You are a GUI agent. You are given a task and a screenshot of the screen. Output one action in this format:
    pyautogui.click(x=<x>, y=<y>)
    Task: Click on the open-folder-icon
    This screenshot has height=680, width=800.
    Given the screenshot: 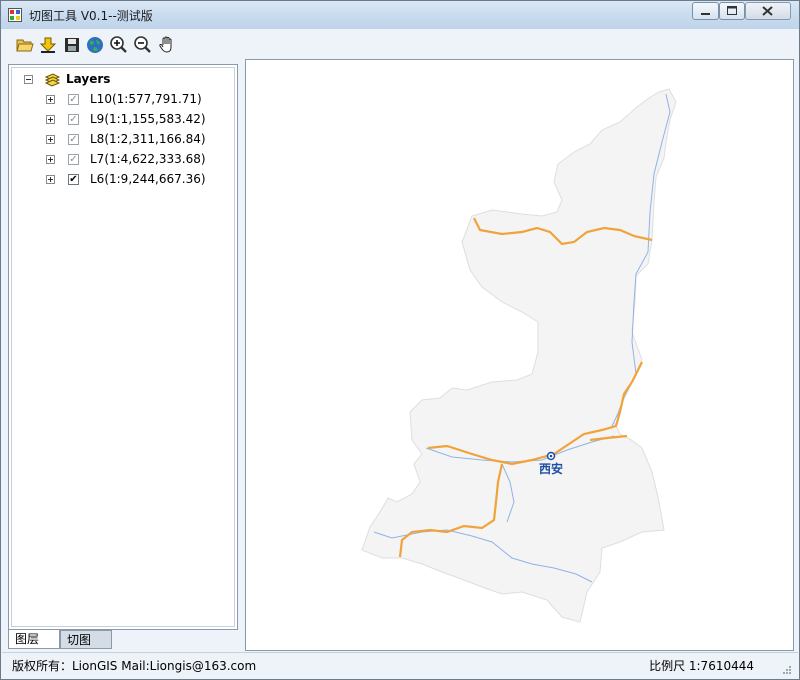 What is the action you would take?
    pyautogui.click(x=25, y=45)
    